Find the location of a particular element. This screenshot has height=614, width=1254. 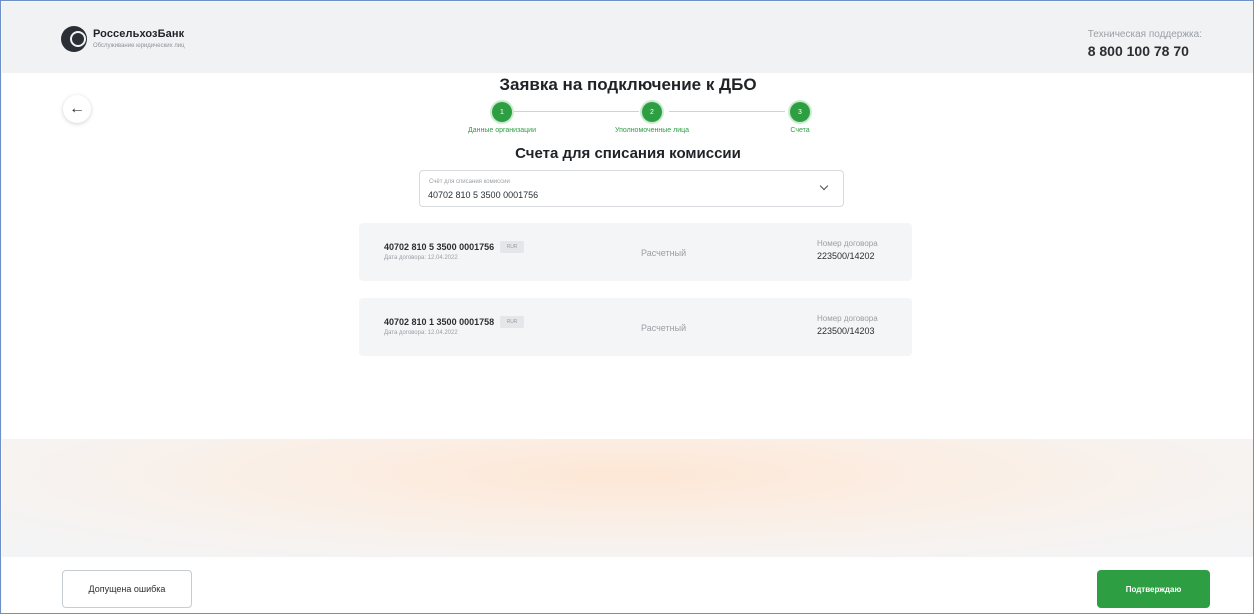

support-label: Техническая поддержка: is located at coordinates (1144, 34).